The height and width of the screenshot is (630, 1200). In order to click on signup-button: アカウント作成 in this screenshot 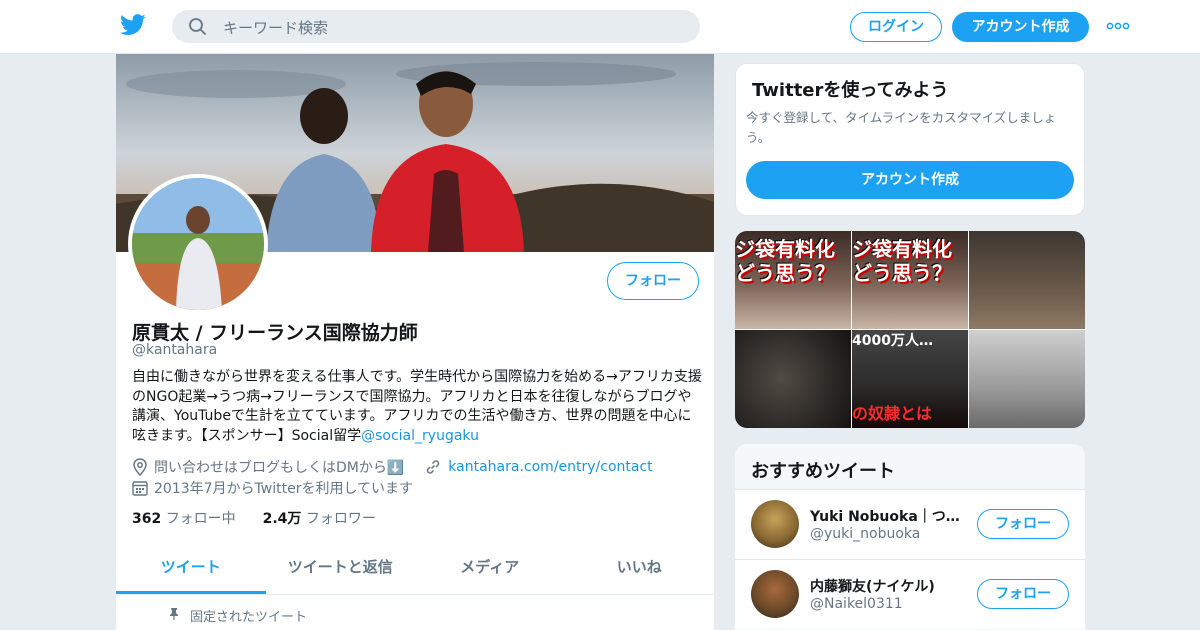, I will do `click(1020, 27)`.